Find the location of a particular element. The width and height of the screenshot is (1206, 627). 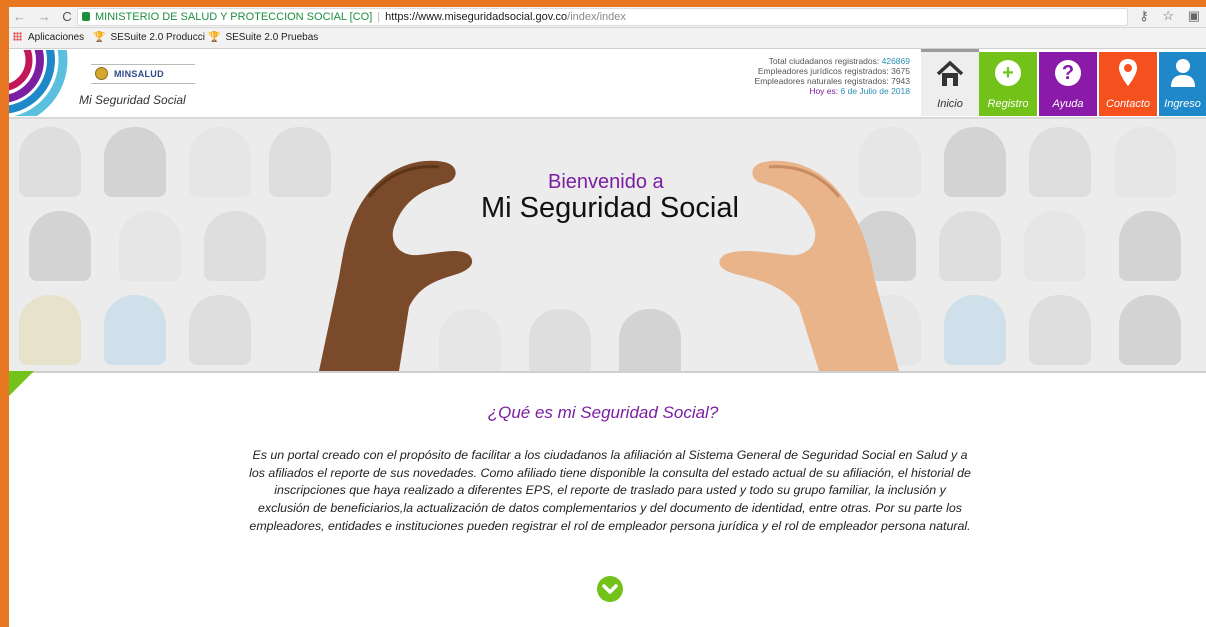

ministry-logo: MINSALUD is located at coordinates (129, 73).